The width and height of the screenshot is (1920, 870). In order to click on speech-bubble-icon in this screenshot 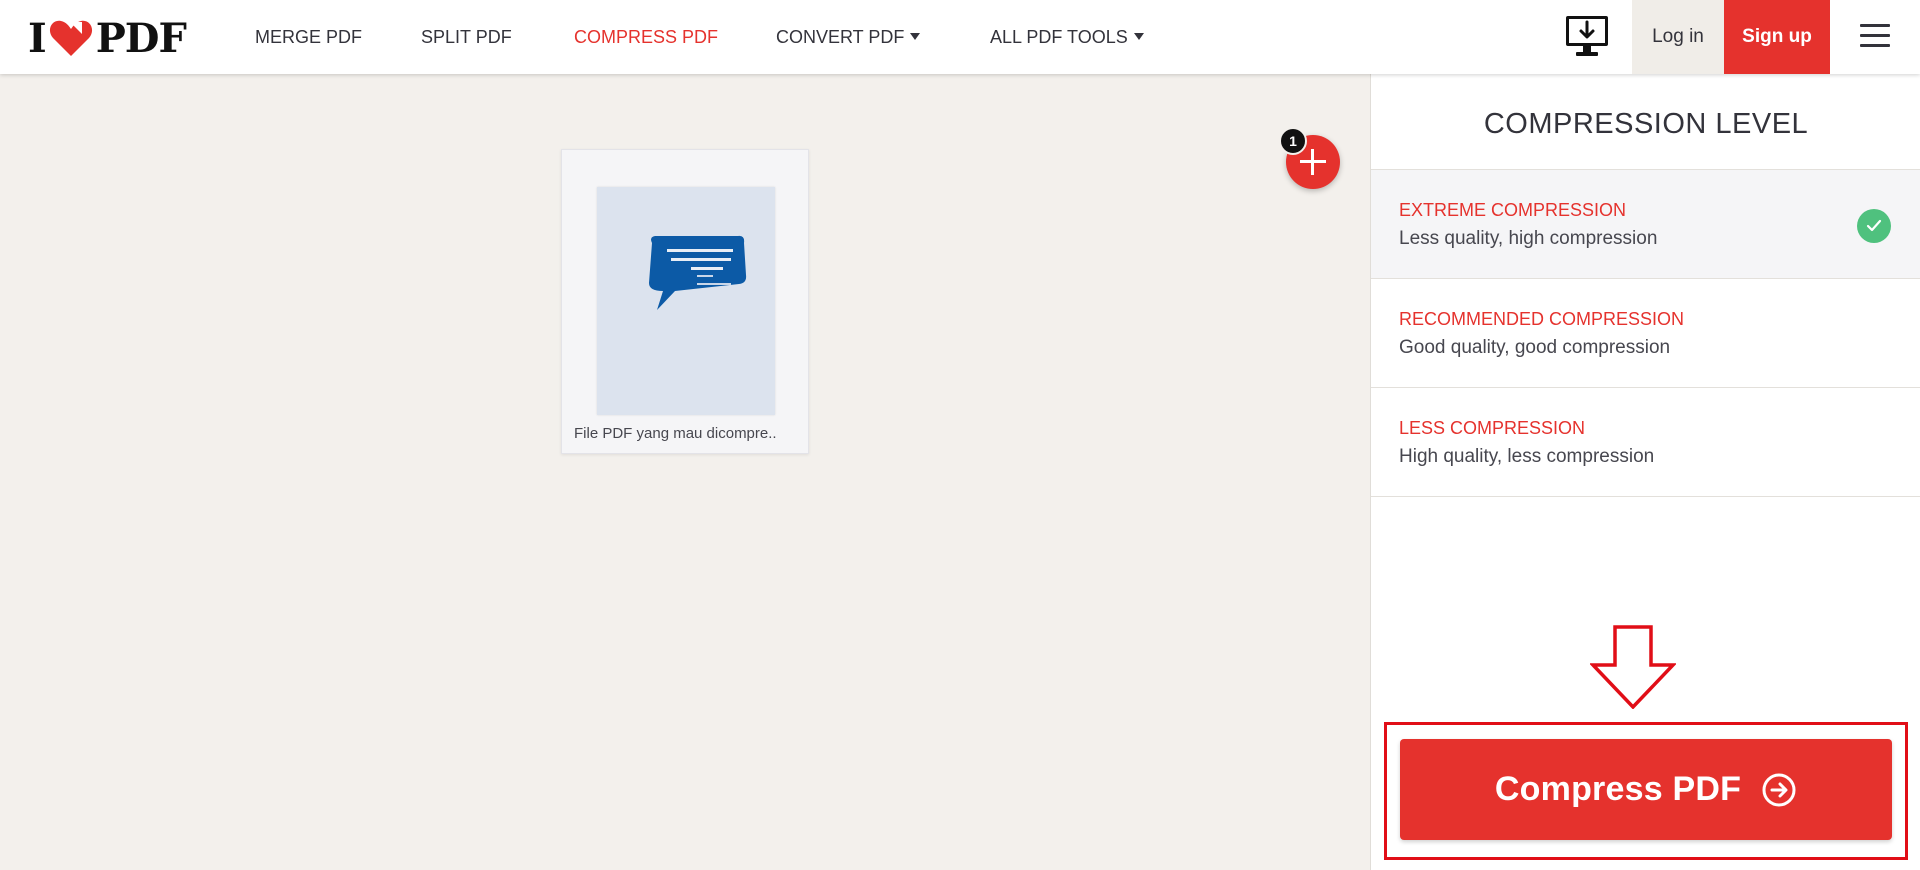, I will do `click(698, 272)`.